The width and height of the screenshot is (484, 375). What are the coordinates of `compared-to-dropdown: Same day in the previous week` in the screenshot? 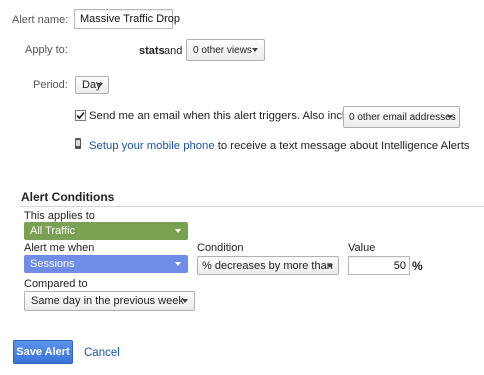 It's located at (109, 301).